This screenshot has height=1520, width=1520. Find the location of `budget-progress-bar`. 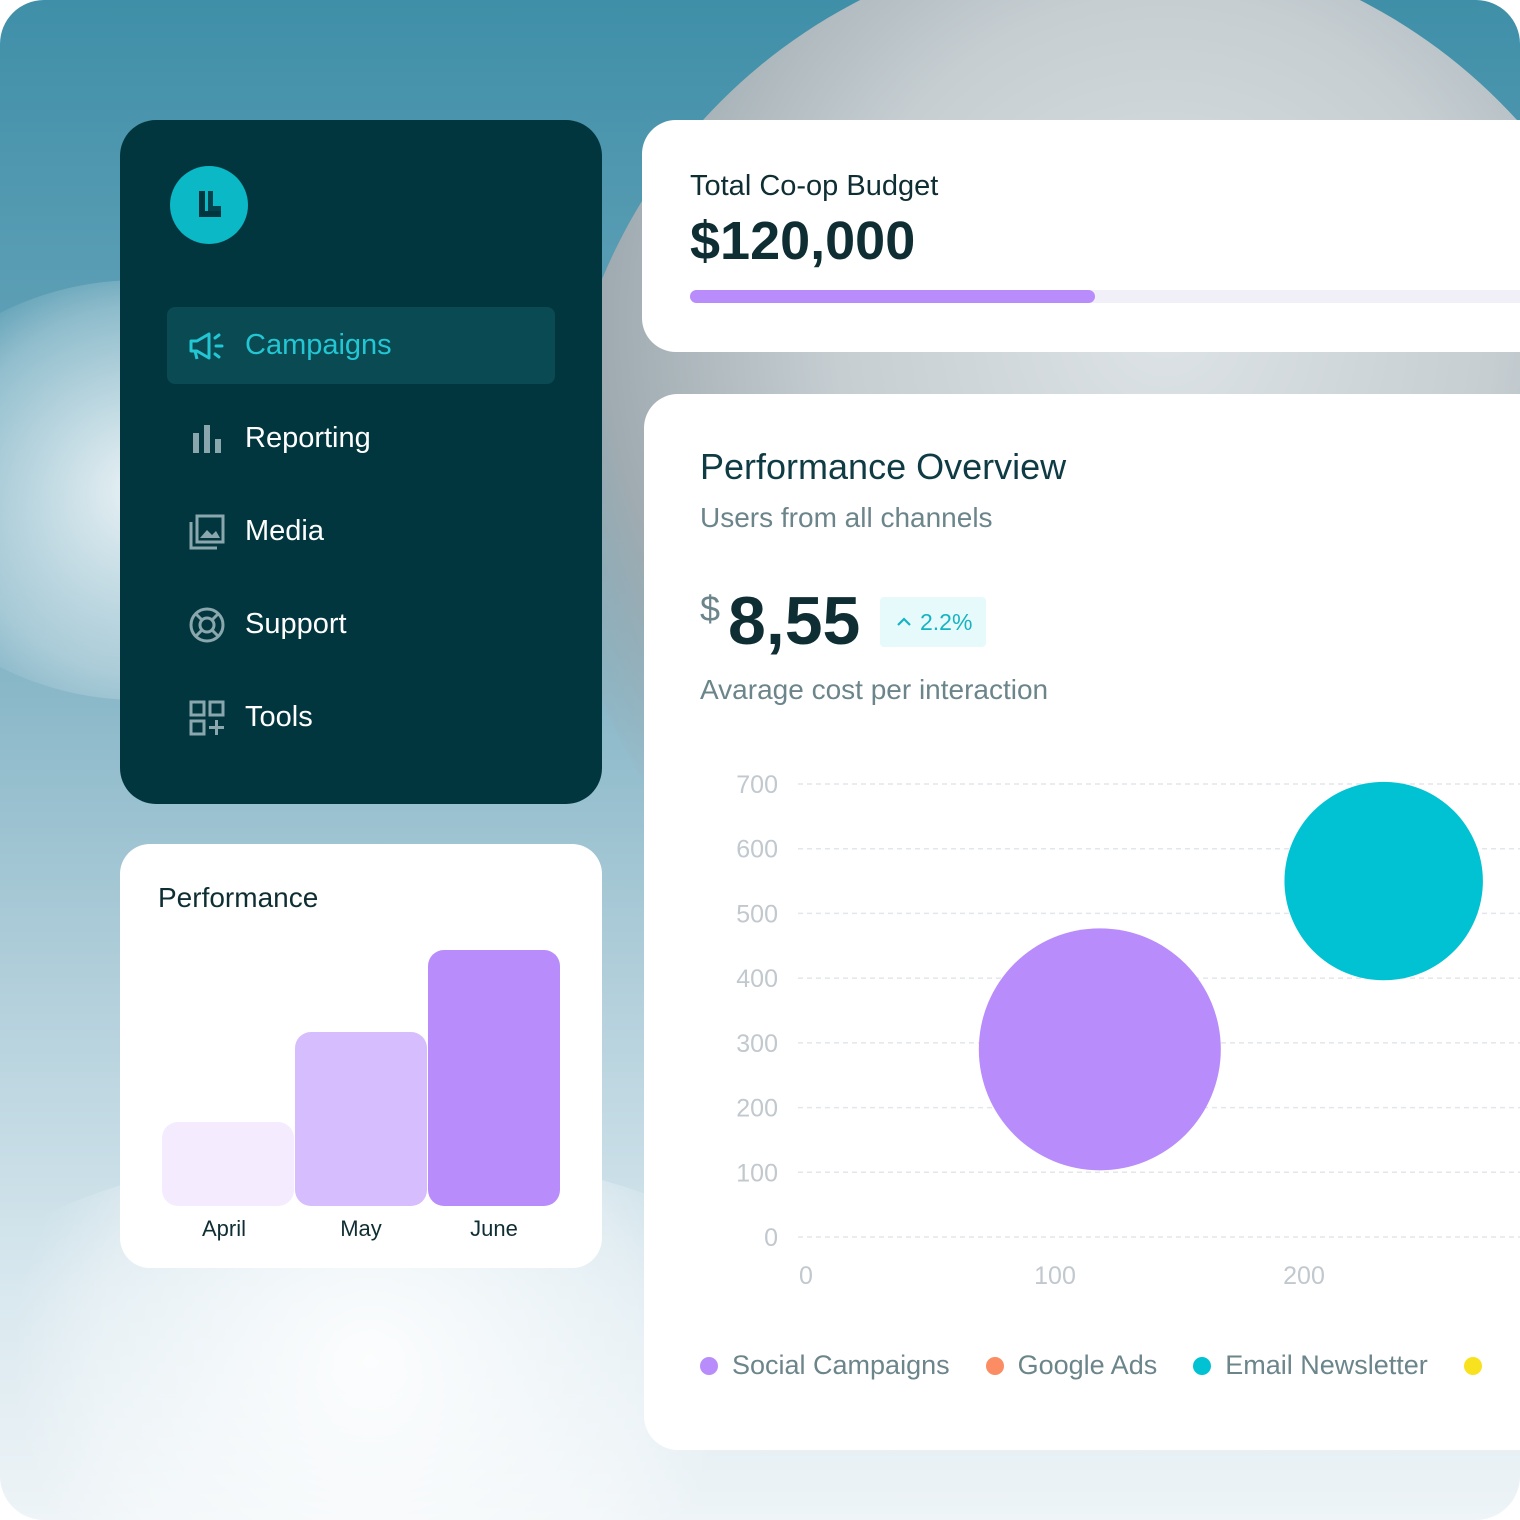

budget-progress-bar is located at coordinates (1105, 296).